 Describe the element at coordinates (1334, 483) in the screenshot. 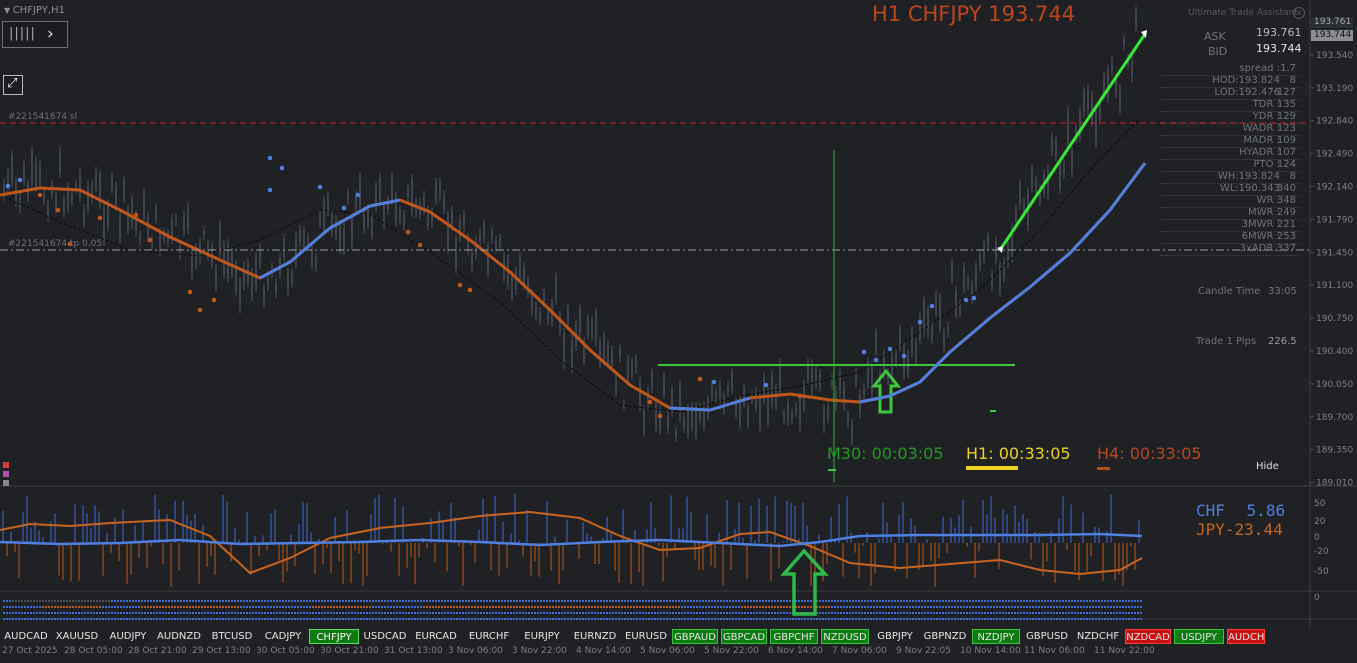

I see `price-axis-label: 189.010` at that location.